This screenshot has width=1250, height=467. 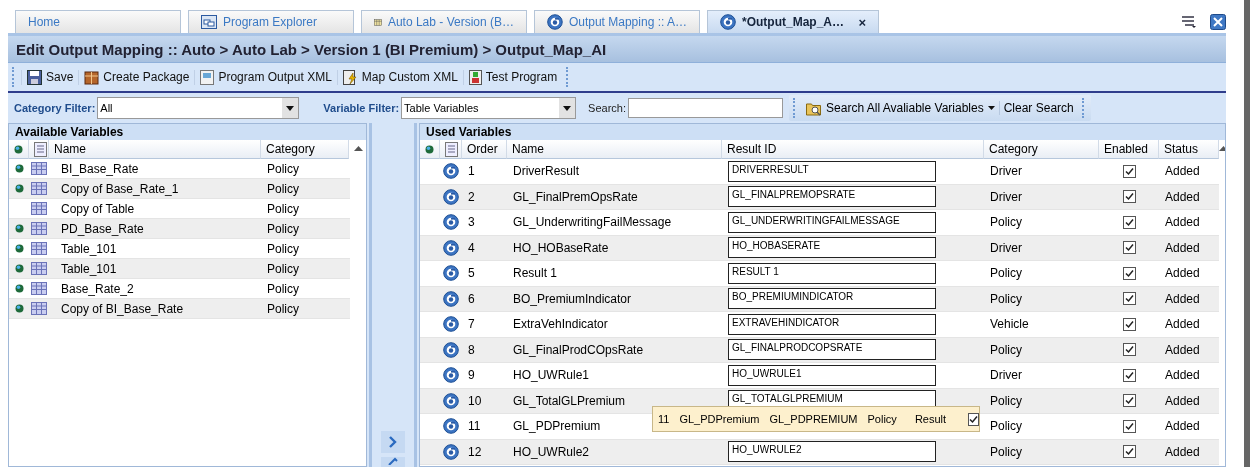 What do you see at coordinates (100, 168) in the screenshot?
I see `variable-name: BI_Base_Rate` at bounding box center [100, 168].